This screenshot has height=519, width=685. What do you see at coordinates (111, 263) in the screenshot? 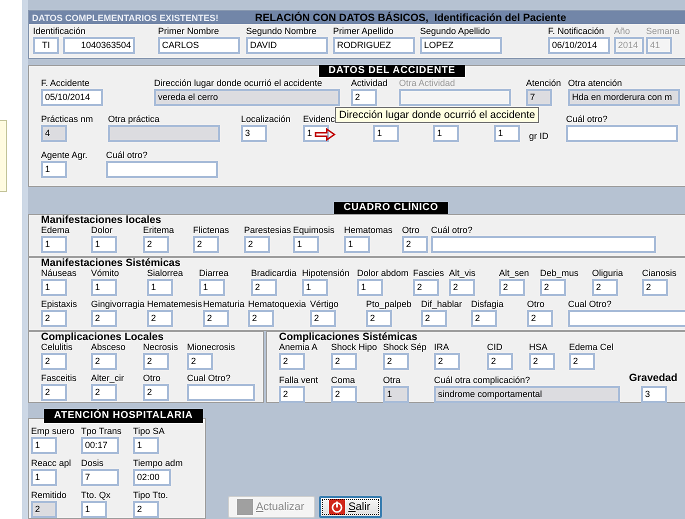
I see `section-subtitle: Manifestaciones Sistémicas` at bounding box center [111, 263].